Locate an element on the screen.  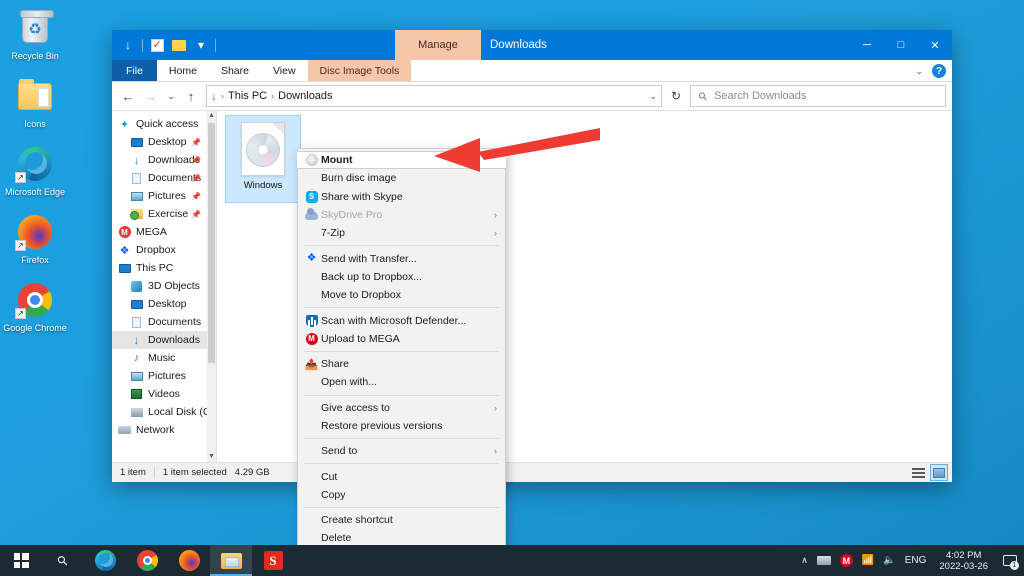
maximize-button: □ is located at coordinates (901, 45).